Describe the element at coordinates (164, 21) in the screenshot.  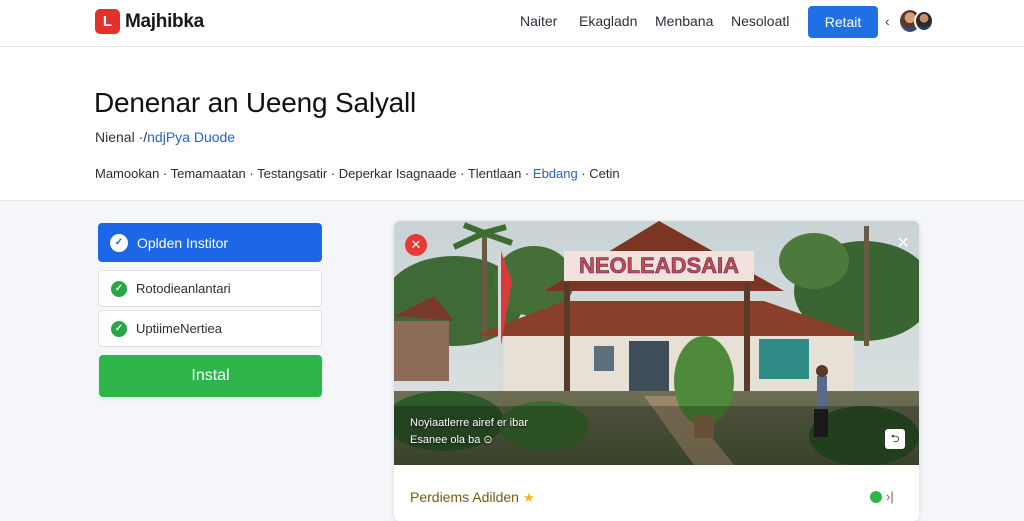
I see `brand-name: Majhibka` at that location.